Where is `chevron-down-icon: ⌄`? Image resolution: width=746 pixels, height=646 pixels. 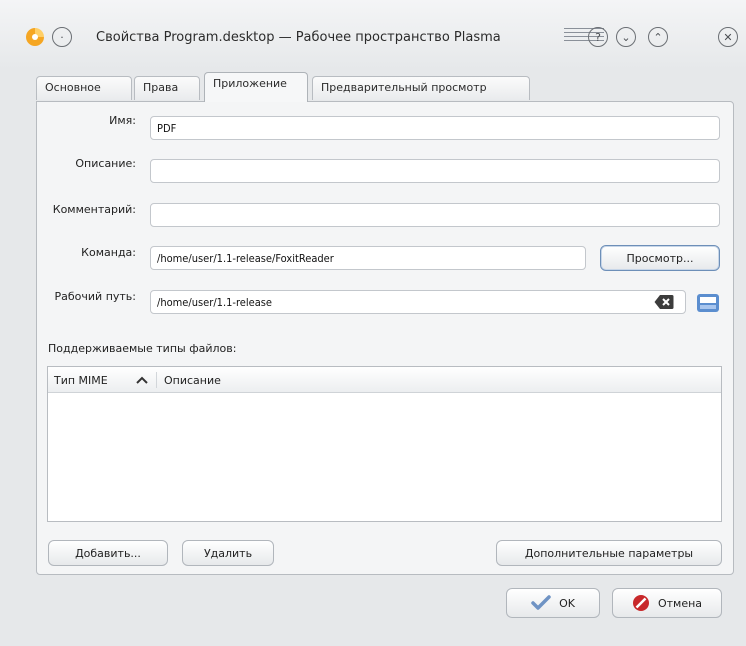
chevron-down-icon: ⌄ is located at coordinates (626, 37).